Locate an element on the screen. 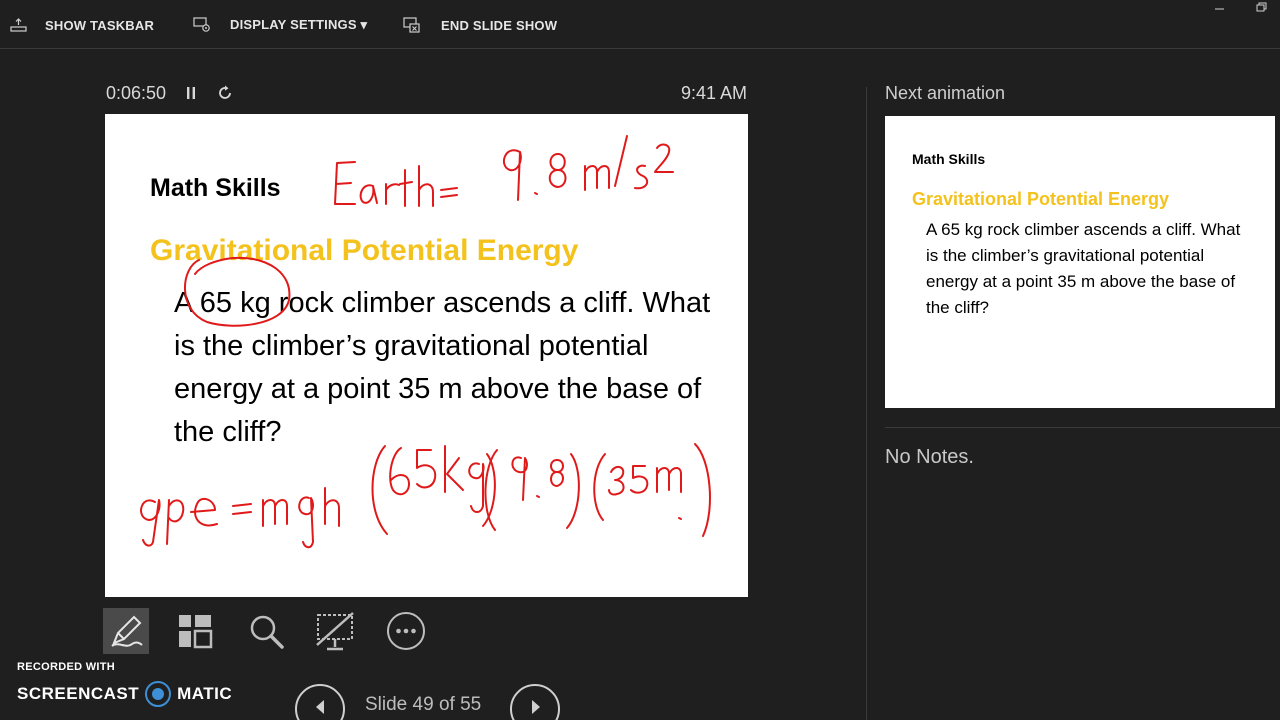  next-arrow-icon is located at coordinates (536, 707).